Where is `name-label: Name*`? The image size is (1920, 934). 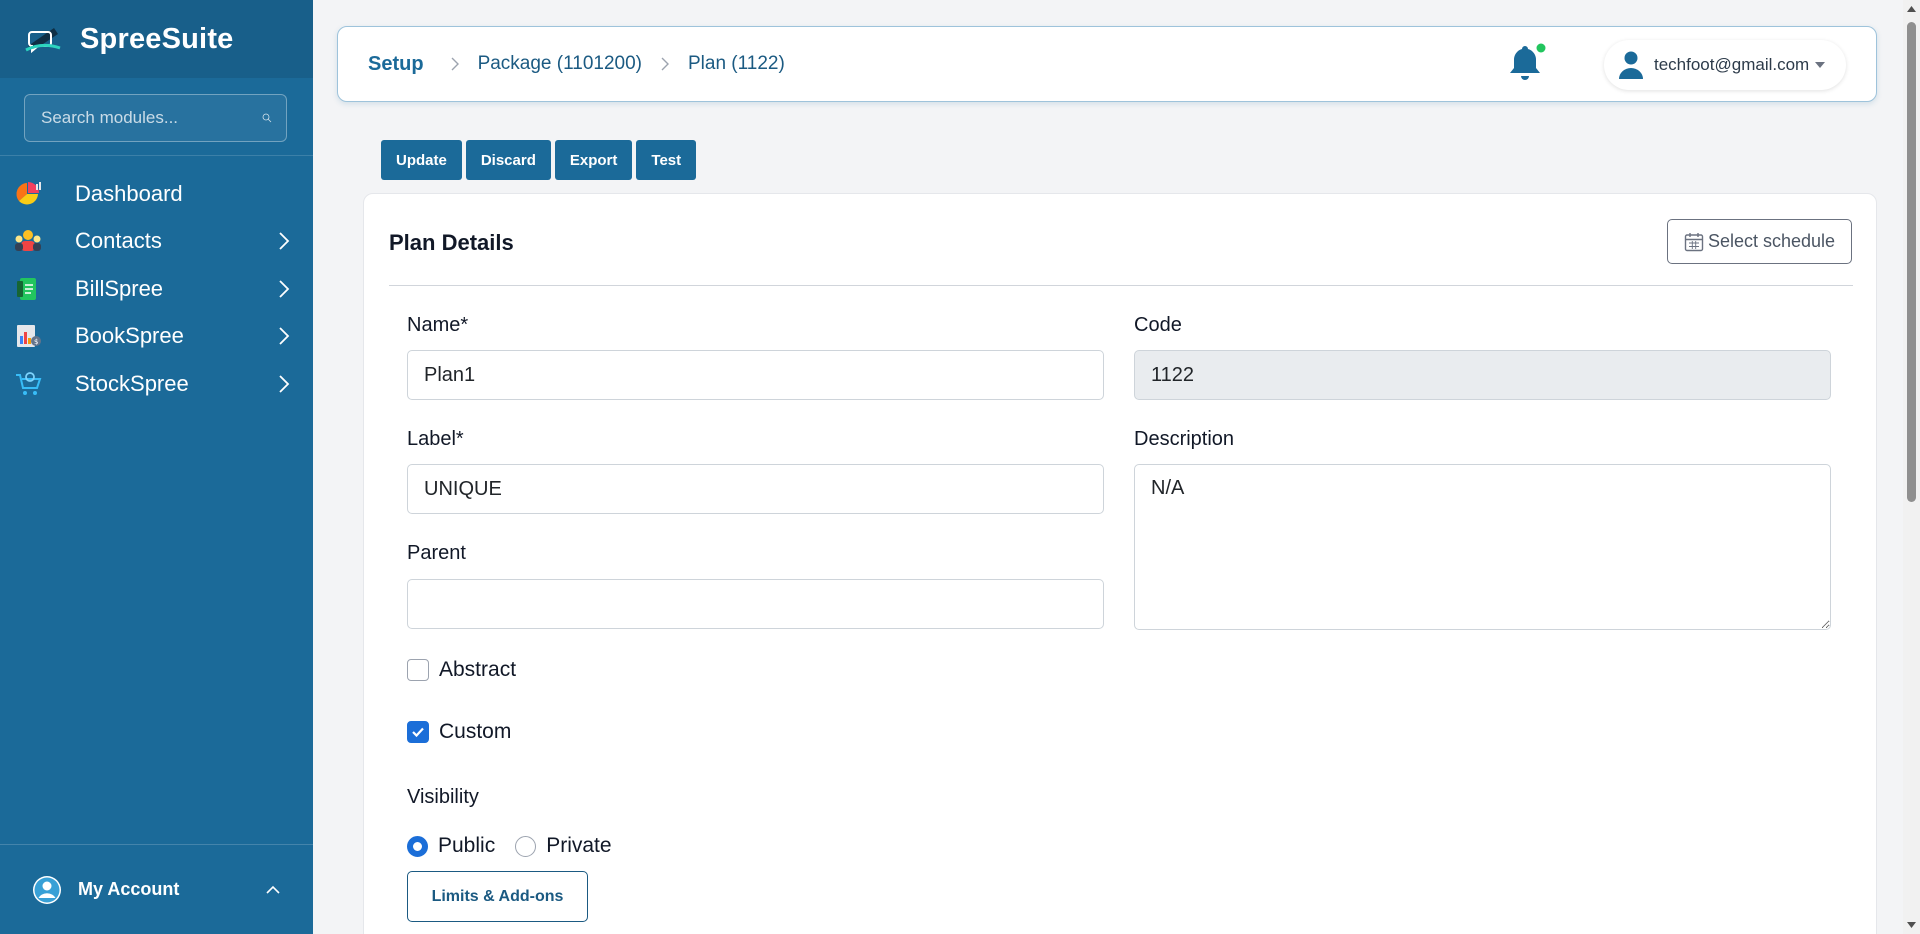 name-label: Name* is located at coordinates (438, 325).